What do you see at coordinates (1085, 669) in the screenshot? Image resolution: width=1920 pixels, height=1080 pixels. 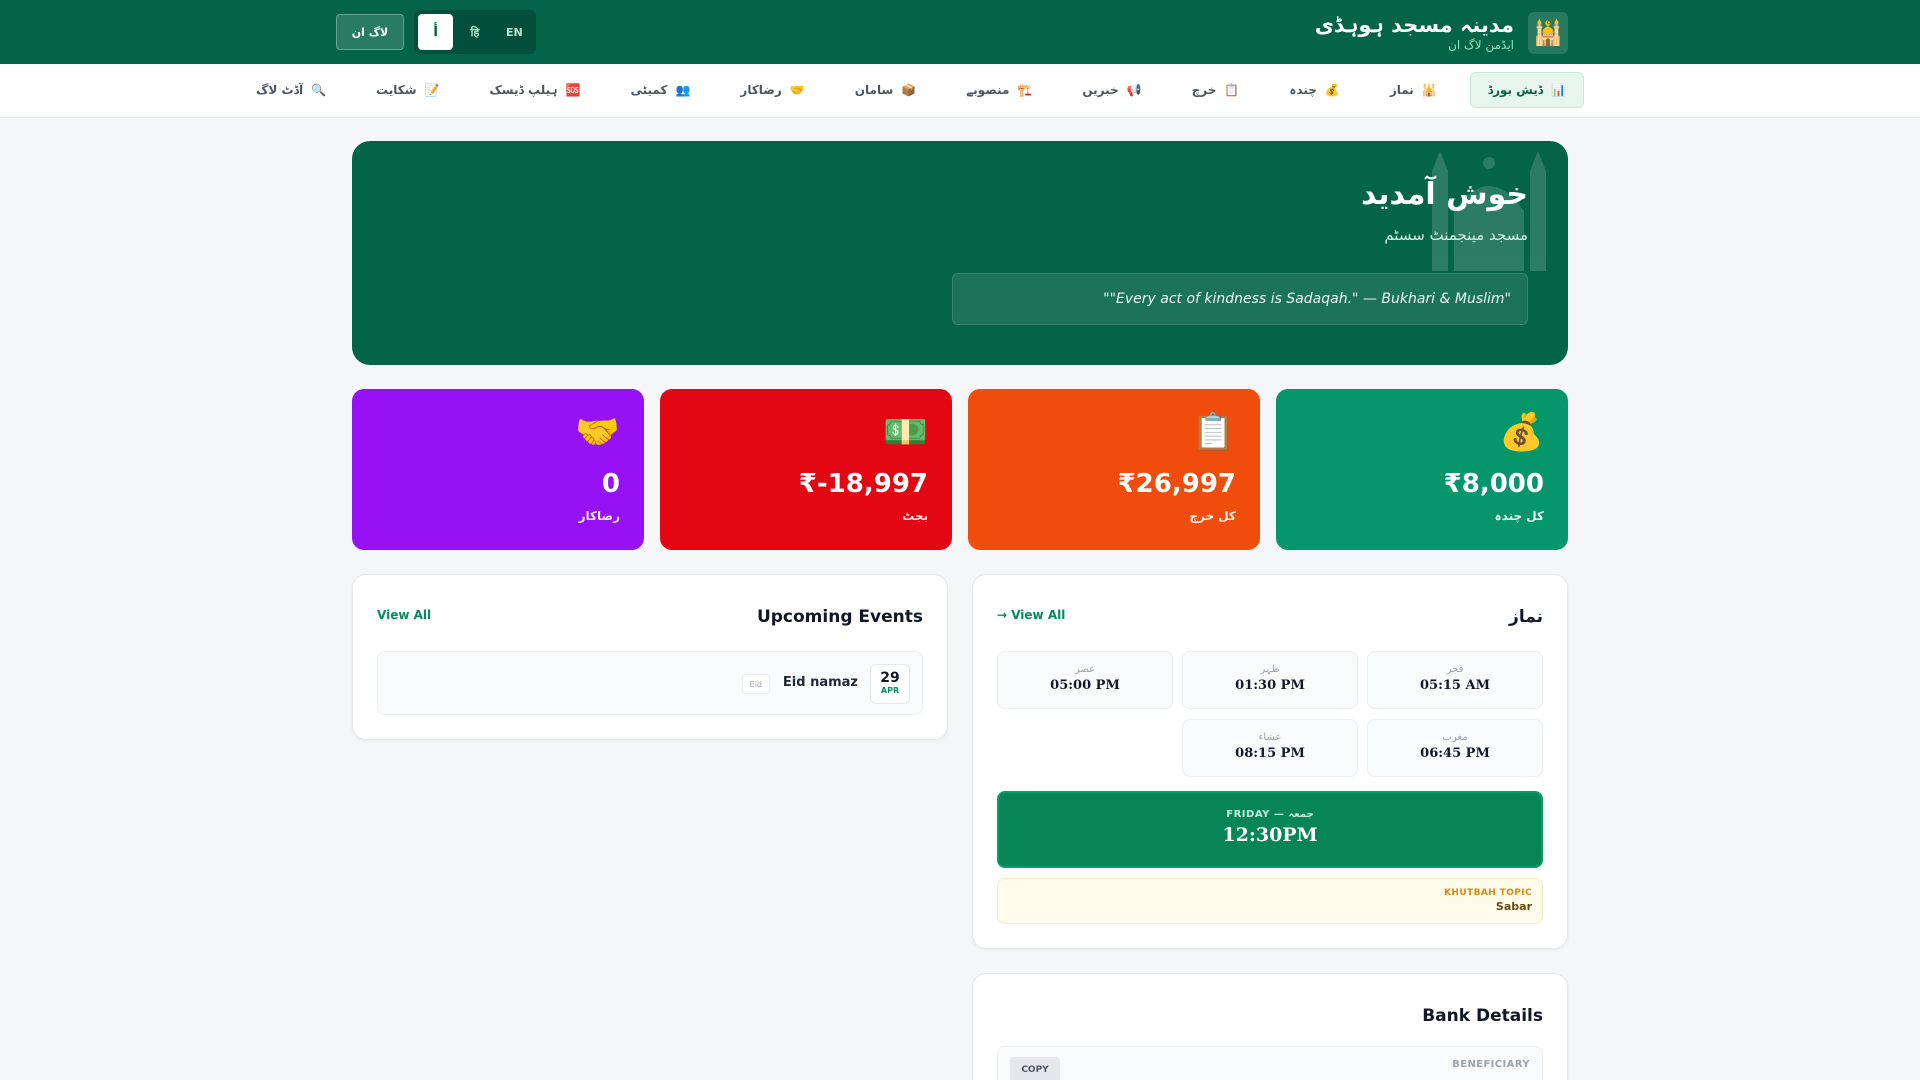 I see `prayer-name: عصر` at bounding box center [1085, 669].